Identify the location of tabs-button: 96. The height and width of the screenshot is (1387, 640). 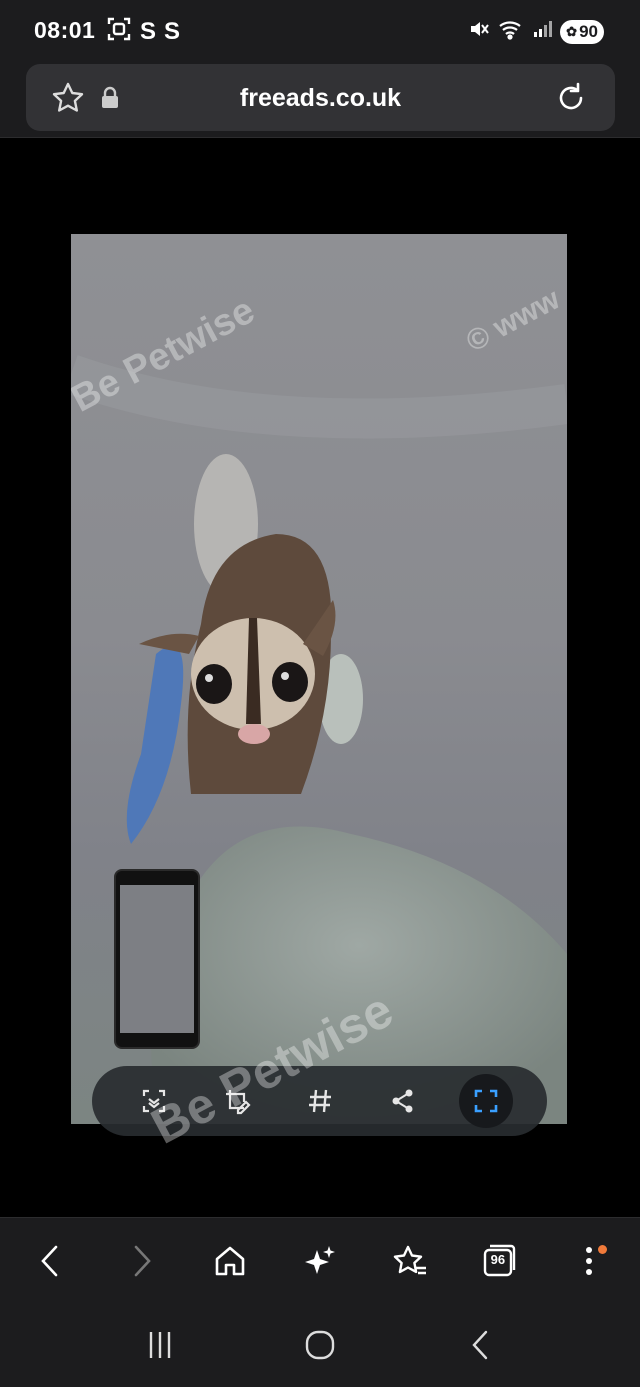
(499, 1261).